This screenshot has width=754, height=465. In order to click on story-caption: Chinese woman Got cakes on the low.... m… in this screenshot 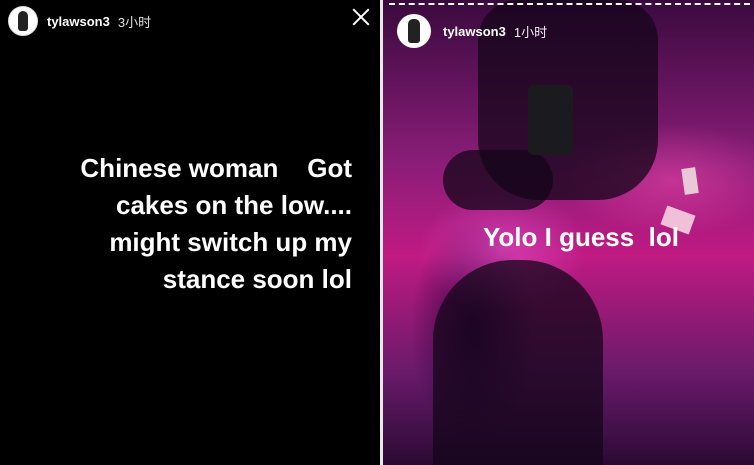, I will do `click(187, 224)`.